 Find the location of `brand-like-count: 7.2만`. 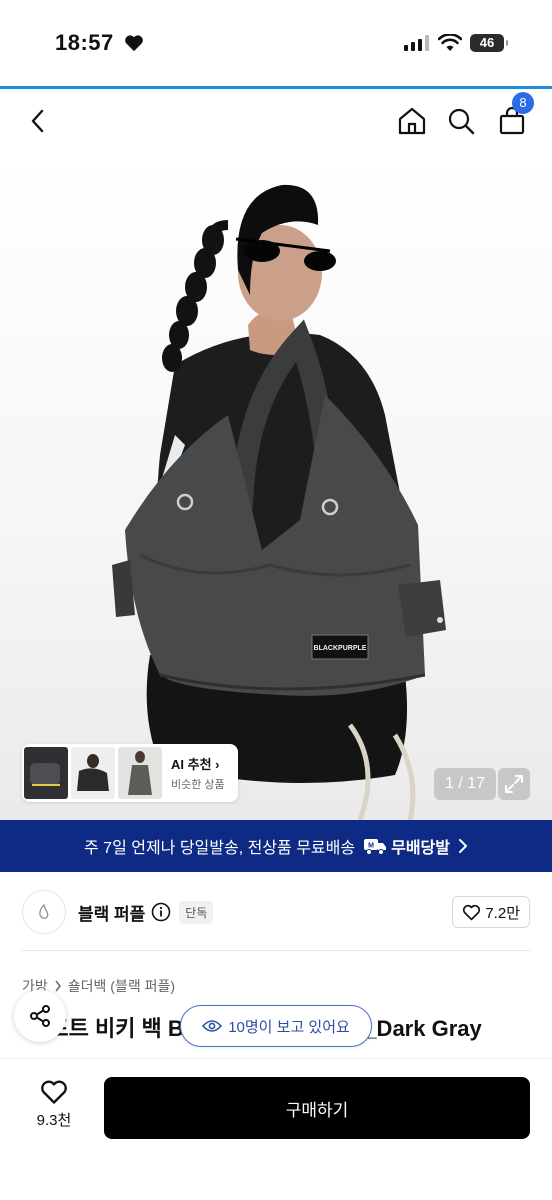

brand-like-count: 7.2만 is located at coordinates (502, 913).